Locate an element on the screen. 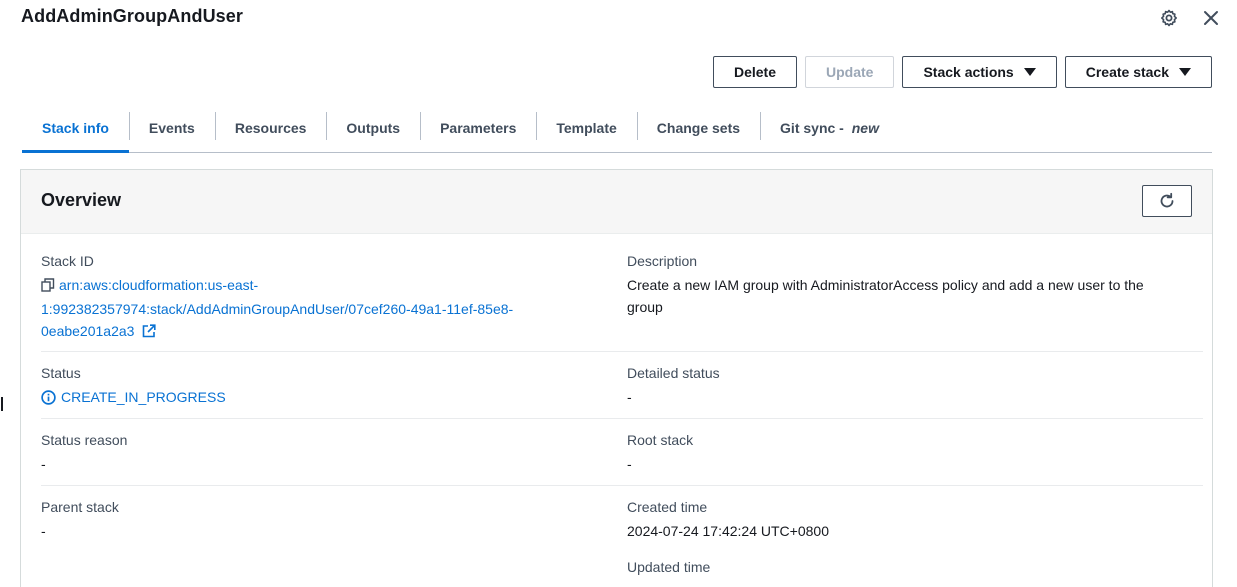 The width and height of the screenshot is (1237, 587). refresh-button is located at coordinates (1167, 201).